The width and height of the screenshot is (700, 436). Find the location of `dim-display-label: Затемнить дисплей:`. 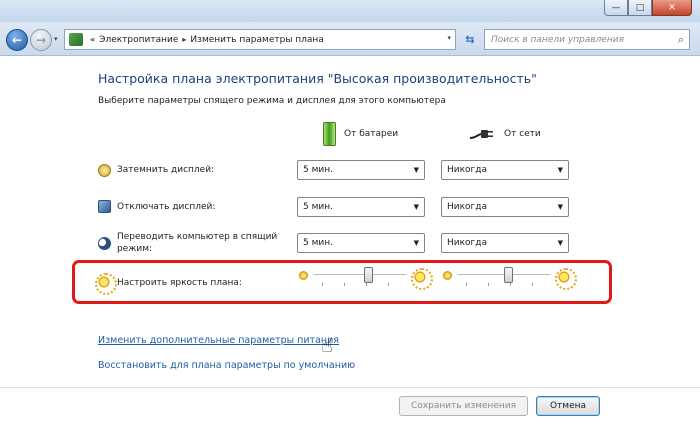

dim-display-label: Затемнить дисплей: is located at coordinates (166, 170).